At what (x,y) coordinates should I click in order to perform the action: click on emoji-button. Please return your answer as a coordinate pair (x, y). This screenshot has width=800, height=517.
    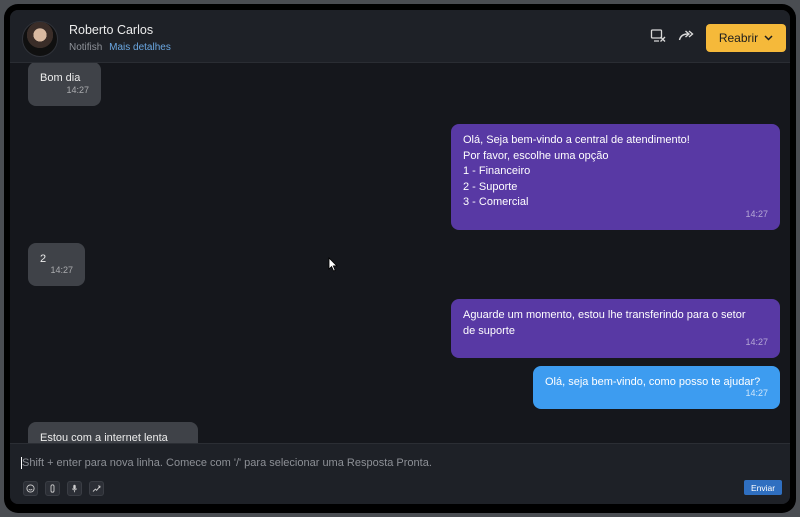
    Looking at the image, I should click on (30, 488).